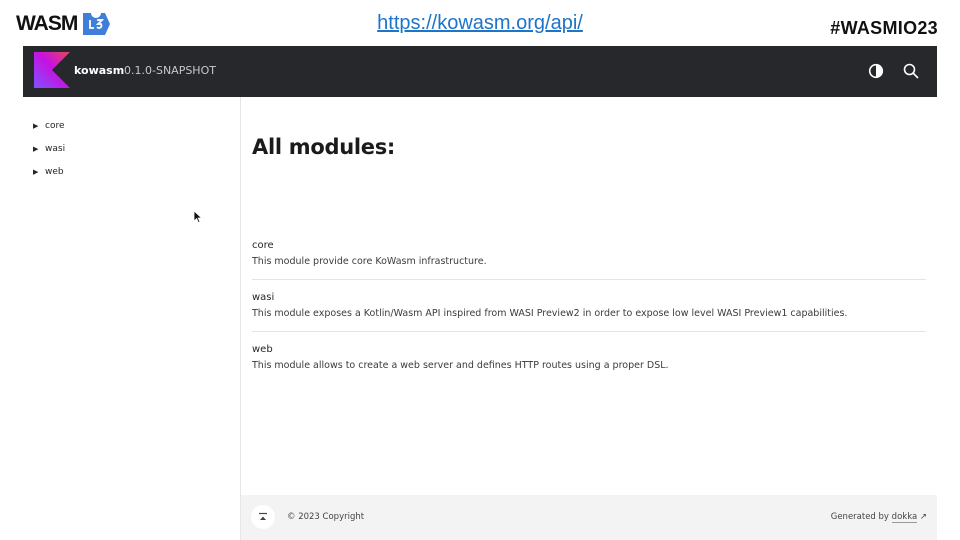 This screenshot has height=540, width=960. What do you see at coordinates (170, 70) in the screenshot?
I see `project-version: 0.1.0-SNAPSHOT` at bounding box center [170, 70].